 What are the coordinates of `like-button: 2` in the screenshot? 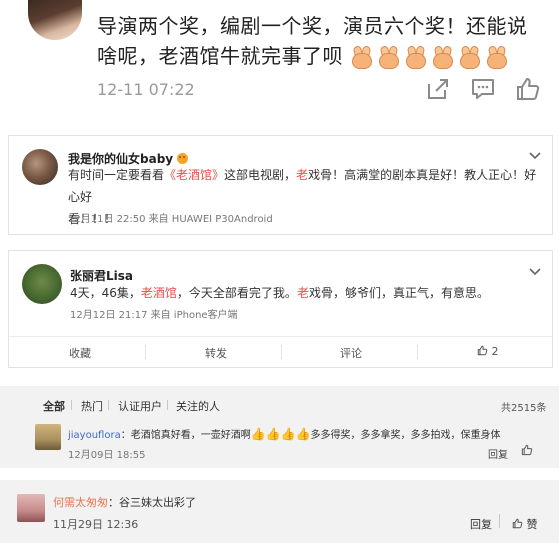 It's located at (488, 351).